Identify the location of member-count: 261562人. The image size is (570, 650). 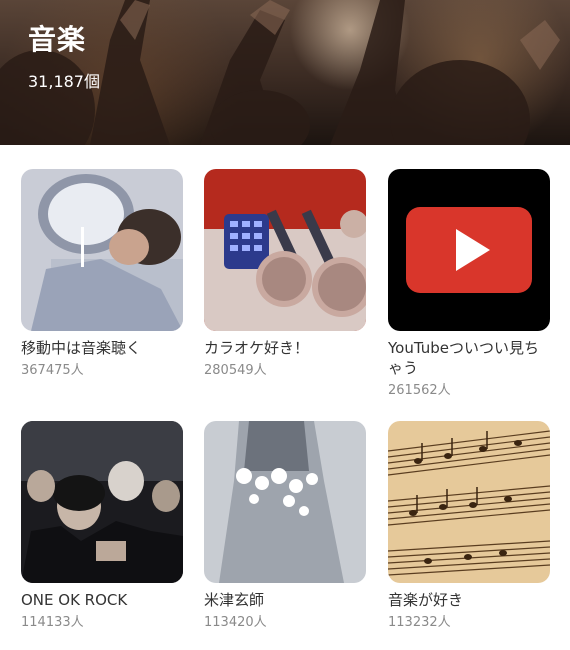
(419, 390).